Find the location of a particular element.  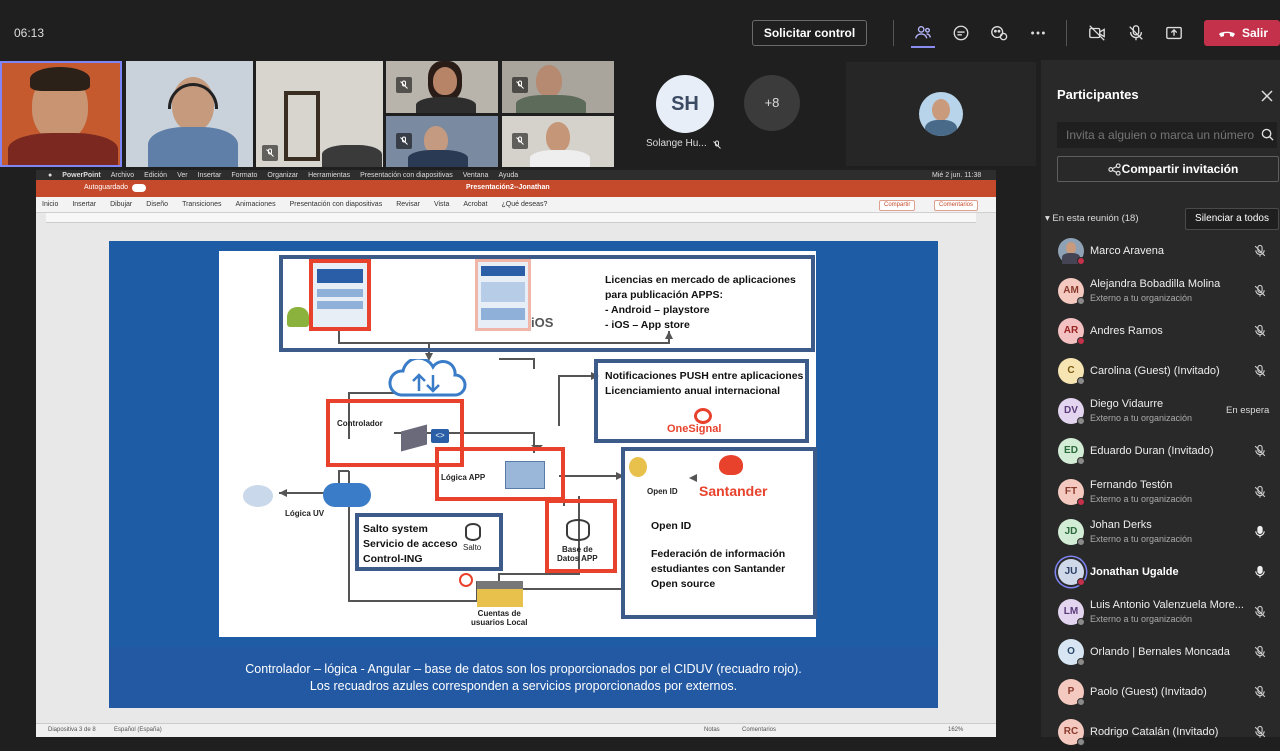

participant-row: C Carolina (Guest) (Invitado) is located at coordinates (1160, 370).